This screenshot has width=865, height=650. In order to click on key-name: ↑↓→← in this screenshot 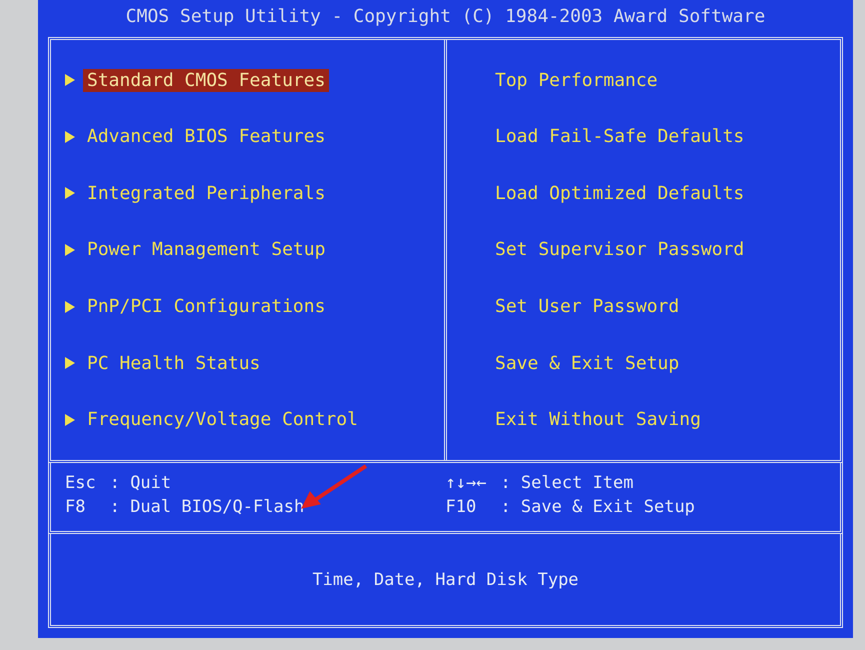, I will do `click(466, 483)`.